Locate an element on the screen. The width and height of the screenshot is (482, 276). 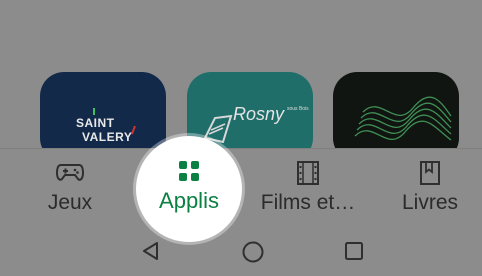
tab-applis-label: Applis is located at coordinates (189, 200).